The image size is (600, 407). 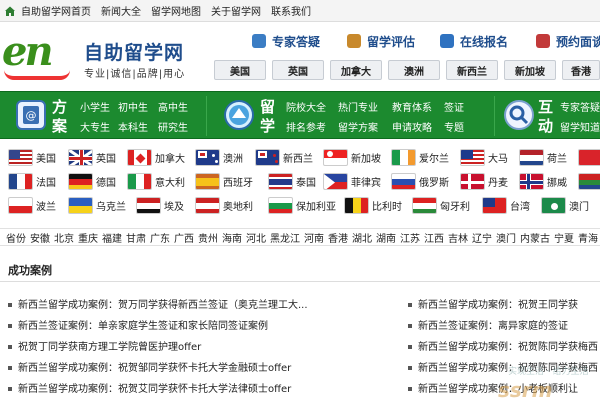 I want to click on country-bulgaria: 保加利亚, so click(x=302, y=205).